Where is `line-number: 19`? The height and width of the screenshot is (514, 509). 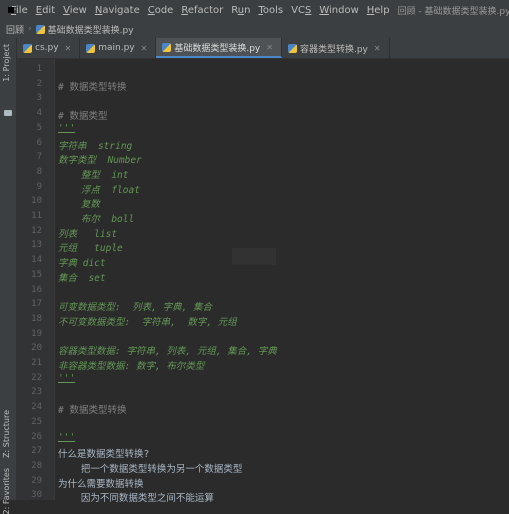
line-number: 19 is located at coordinates (36, 333).